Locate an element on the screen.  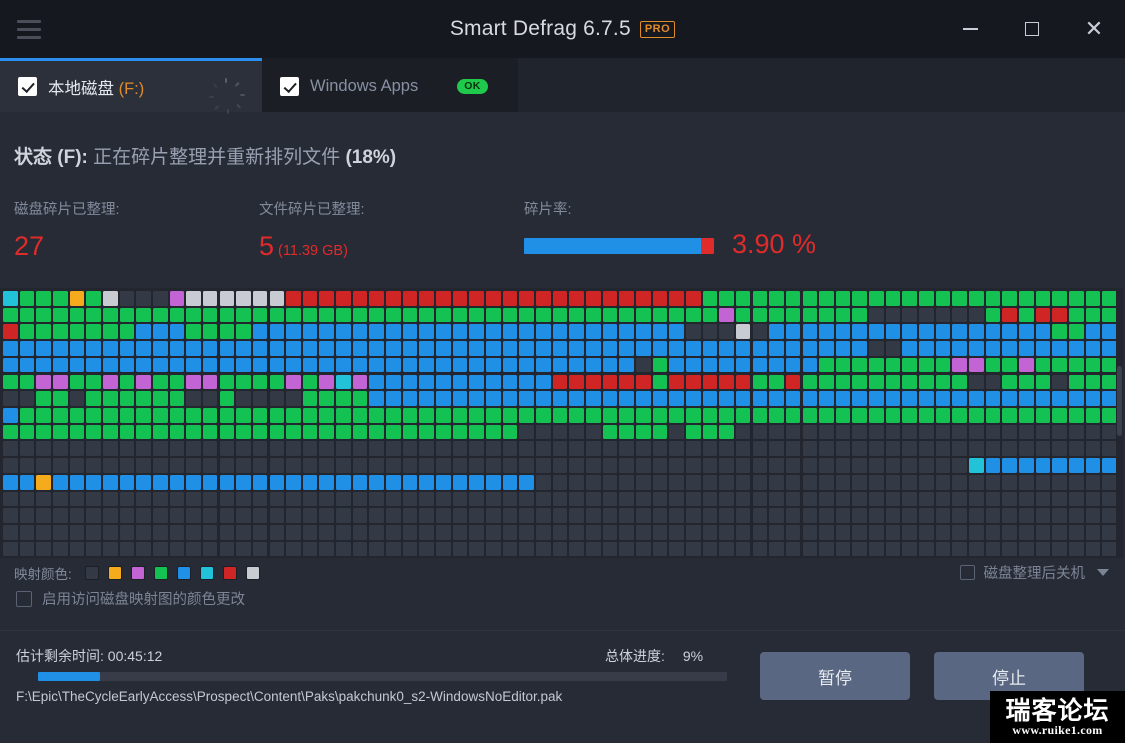
pause-button: 暂停 is located at coordinates (835, 676).